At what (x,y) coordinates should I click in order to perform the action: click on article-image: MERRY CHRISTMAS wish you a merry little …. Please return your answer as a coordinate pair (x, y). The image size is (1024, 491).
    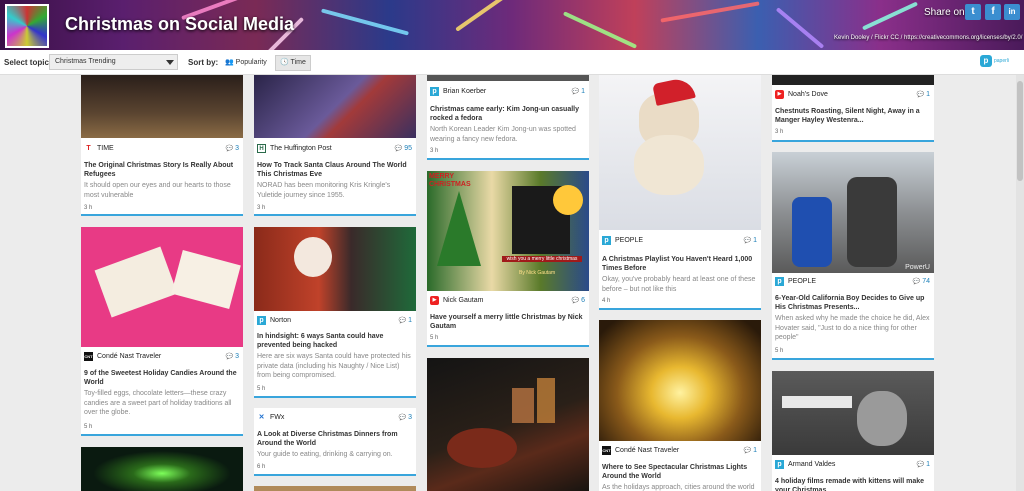
    Looking at the image, I should click on (508, 231).